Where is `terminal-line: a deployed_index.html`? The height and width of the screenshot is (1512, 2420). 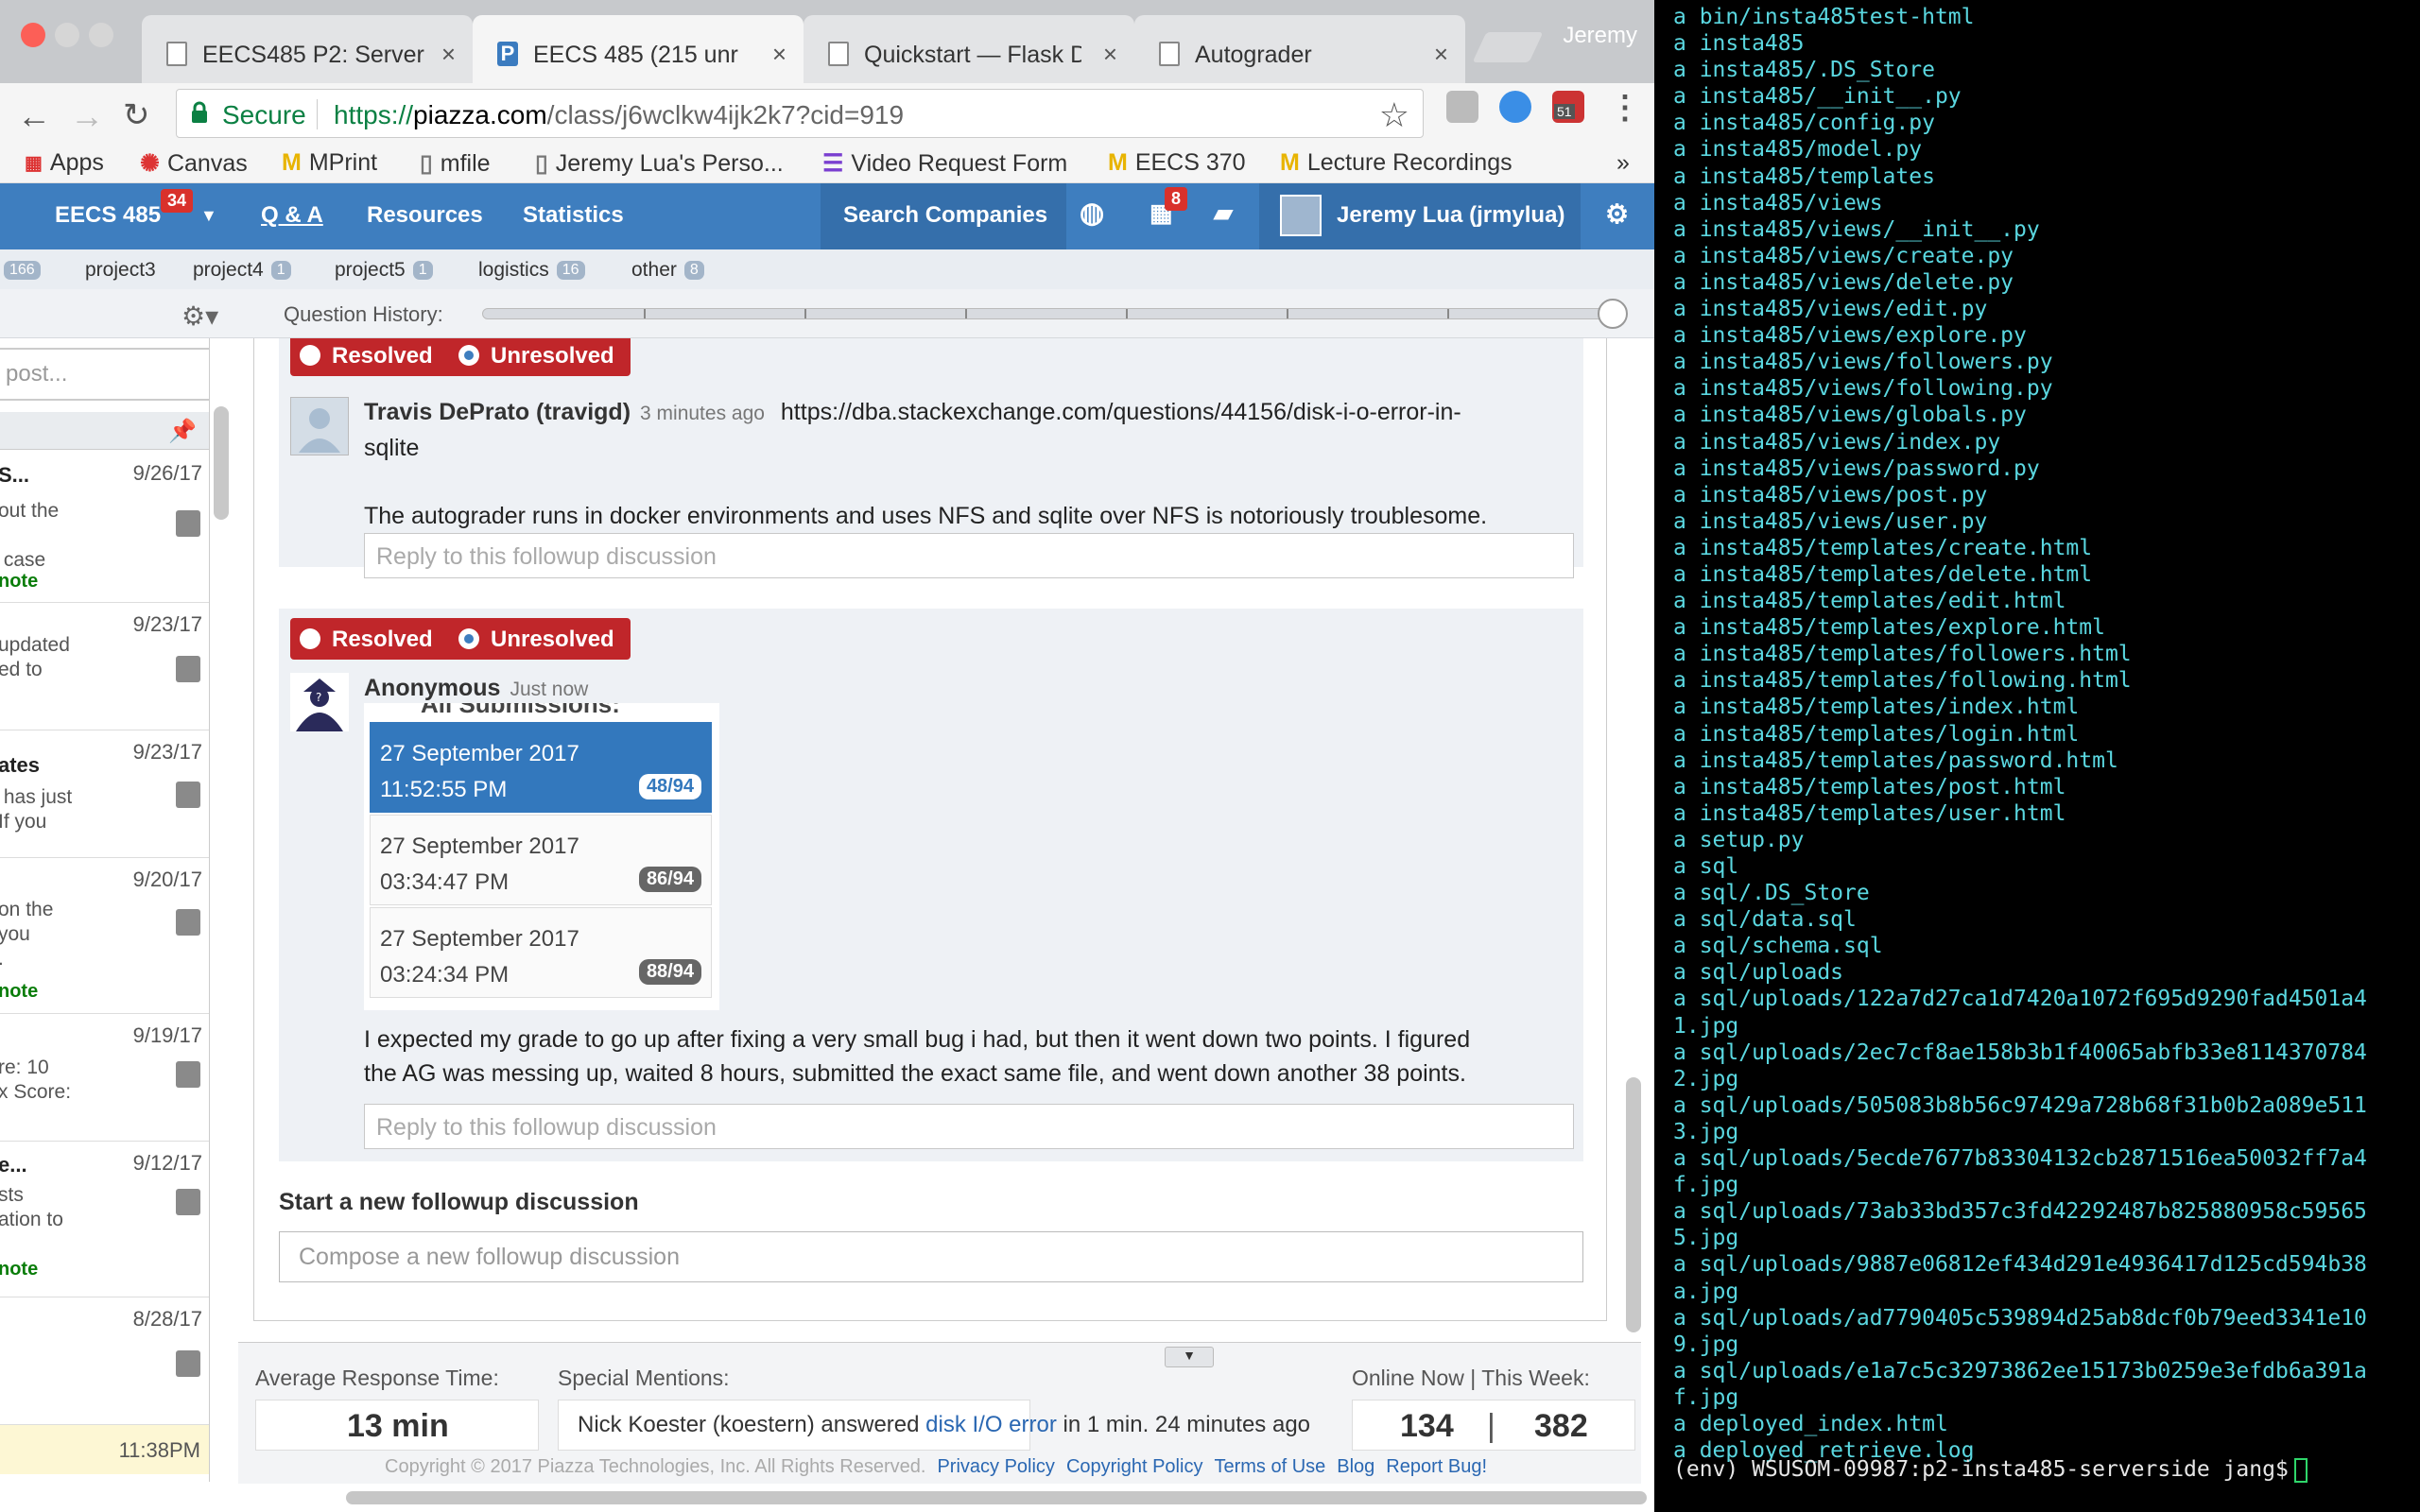 terminal-line: a deployed_index.html is located at coordinates (1810, 1423).